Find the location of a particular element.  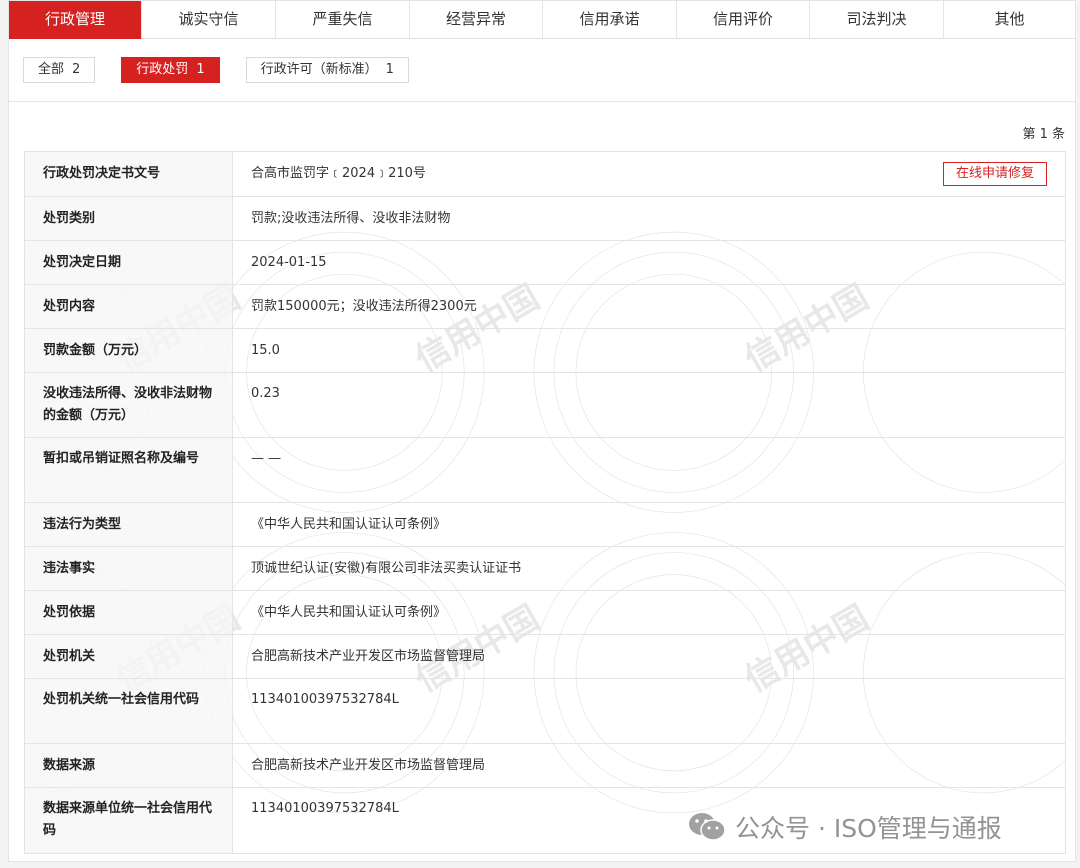

field-value: 15.0 is located at coordinates (265, 350).